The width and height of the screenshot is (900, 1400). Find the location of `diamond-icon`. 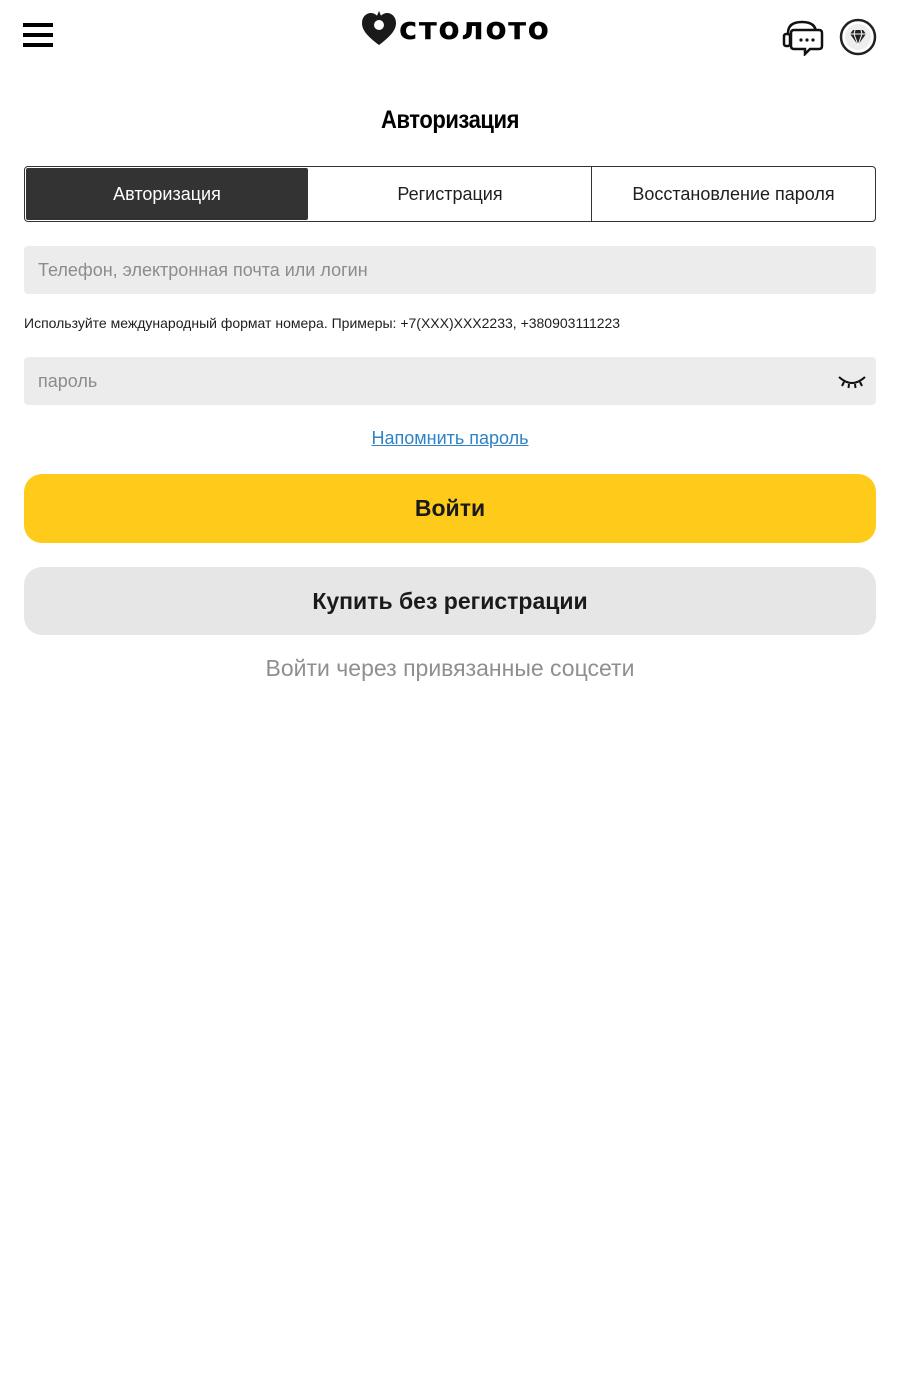

diamond-icon is located at coordinates (858, 37).